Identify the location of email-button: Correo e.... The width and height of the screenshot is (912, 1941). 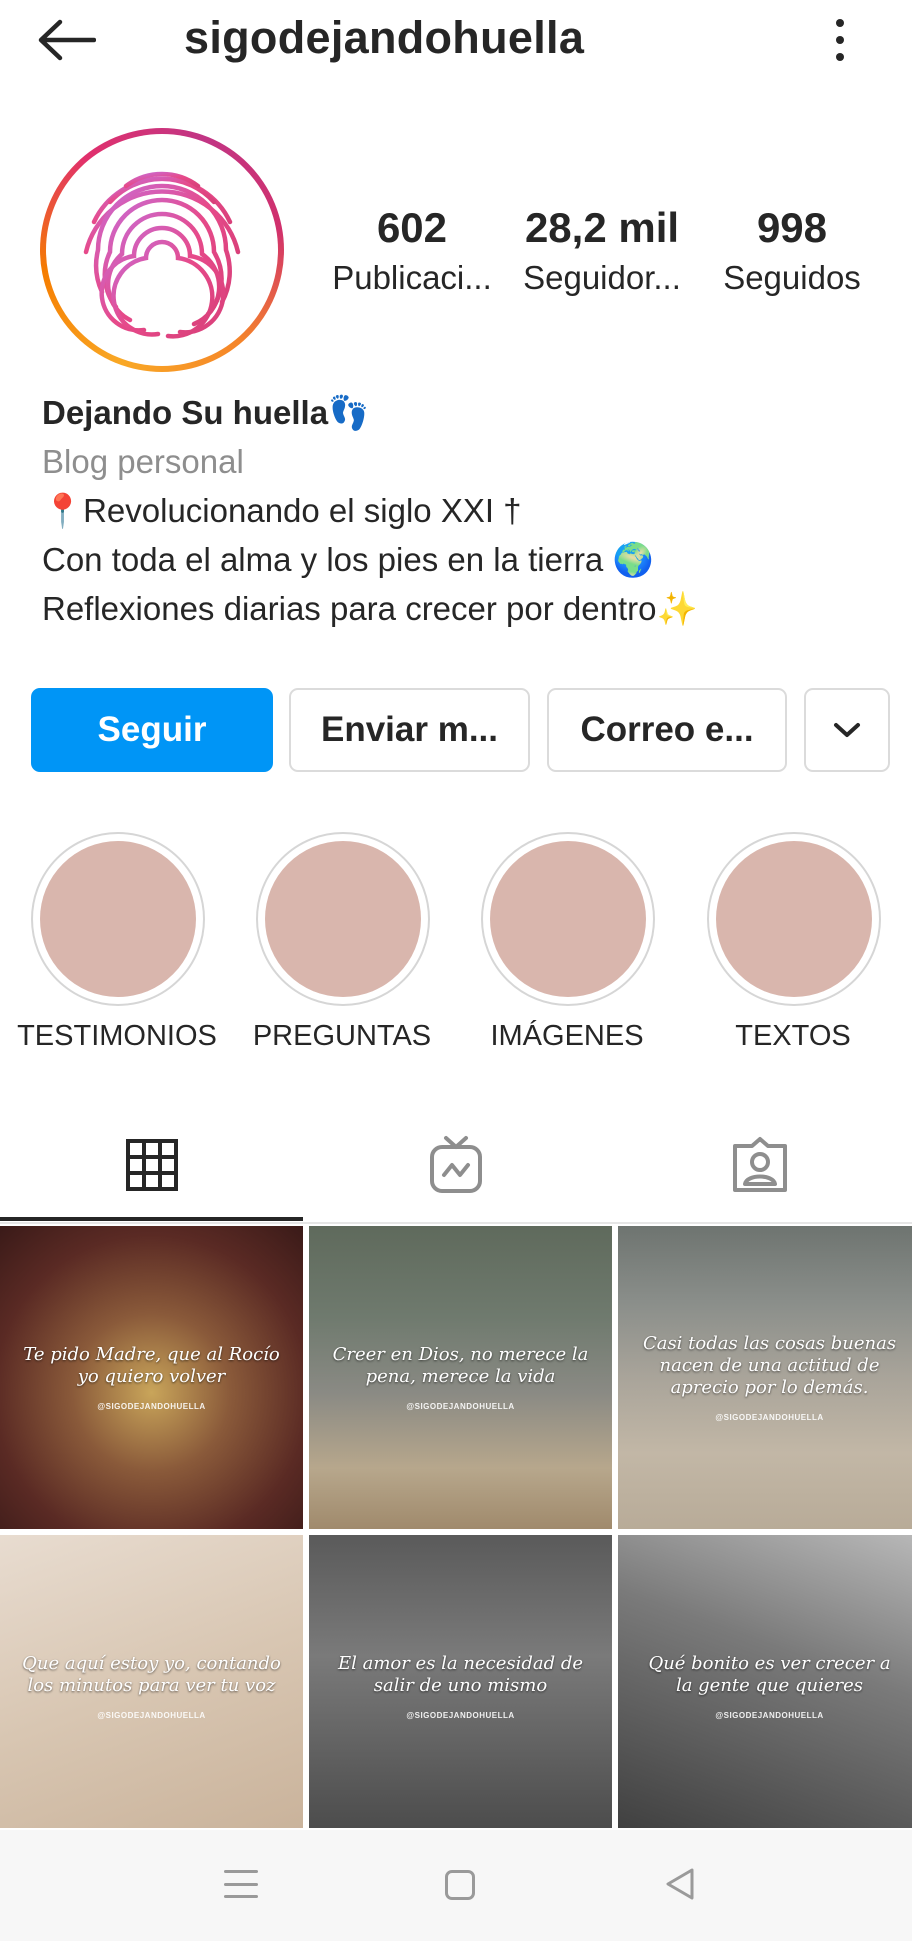
(667, 730).